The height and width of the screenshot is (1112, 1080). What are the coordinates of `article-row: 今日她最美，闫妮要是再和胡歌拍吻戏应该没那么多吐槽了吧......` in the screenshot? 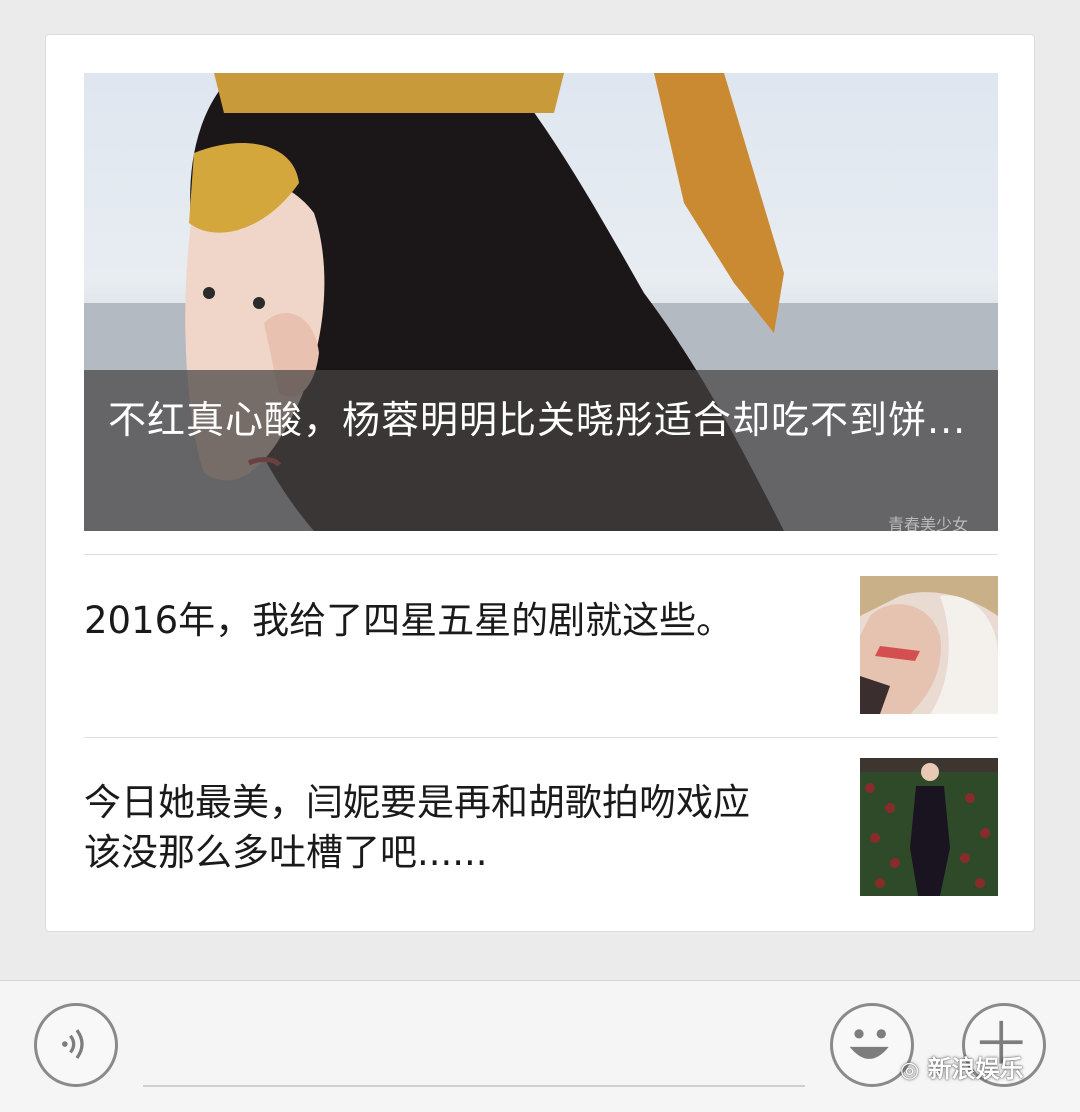 It's located at (541, 828).